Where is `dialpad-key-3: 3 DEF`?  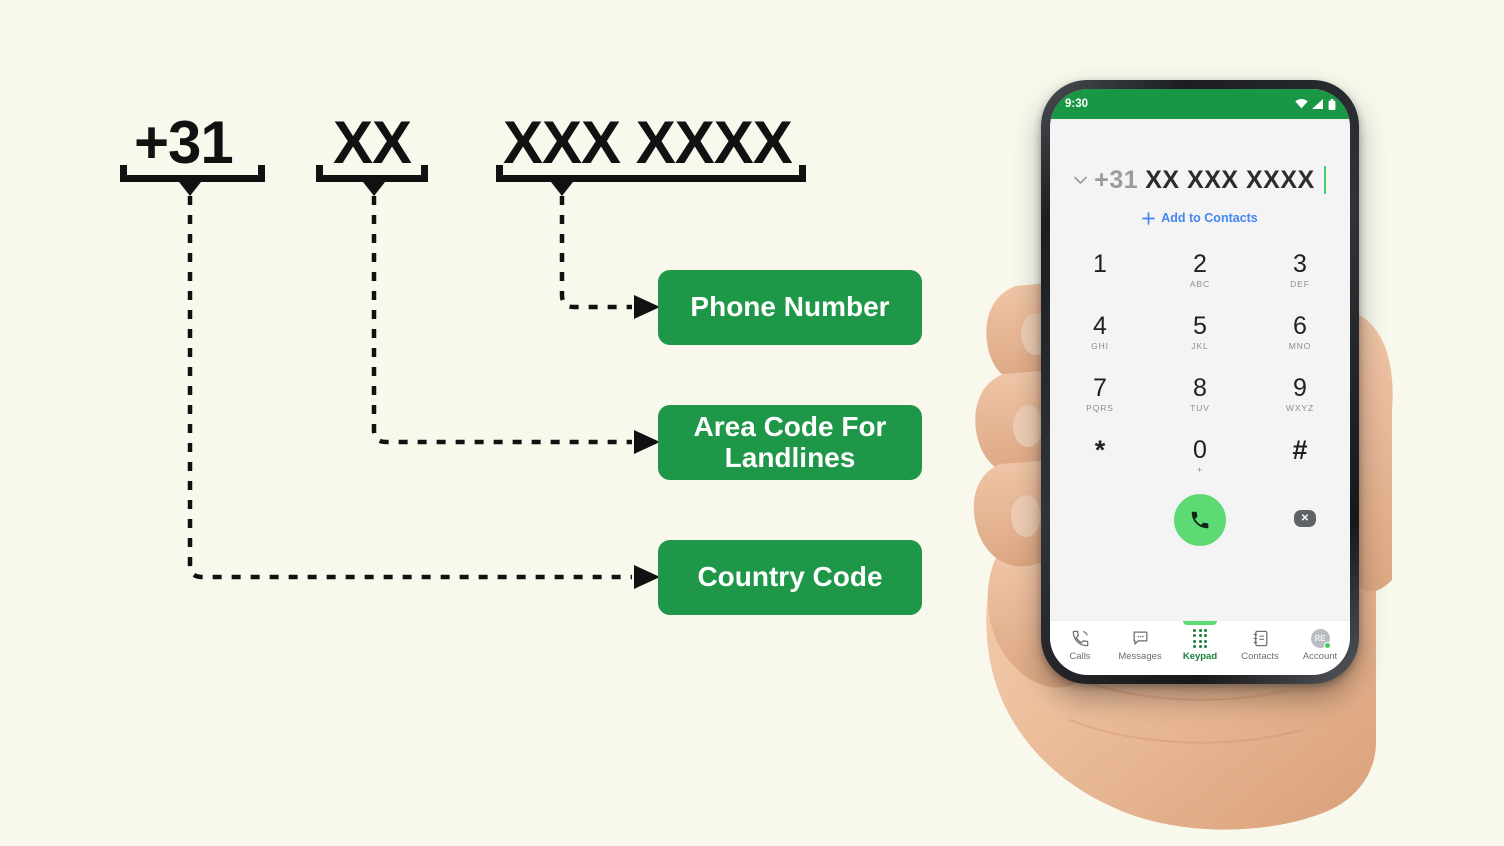 dialpad-key-3: 3 DEF is located at coordinates (1300, 274).